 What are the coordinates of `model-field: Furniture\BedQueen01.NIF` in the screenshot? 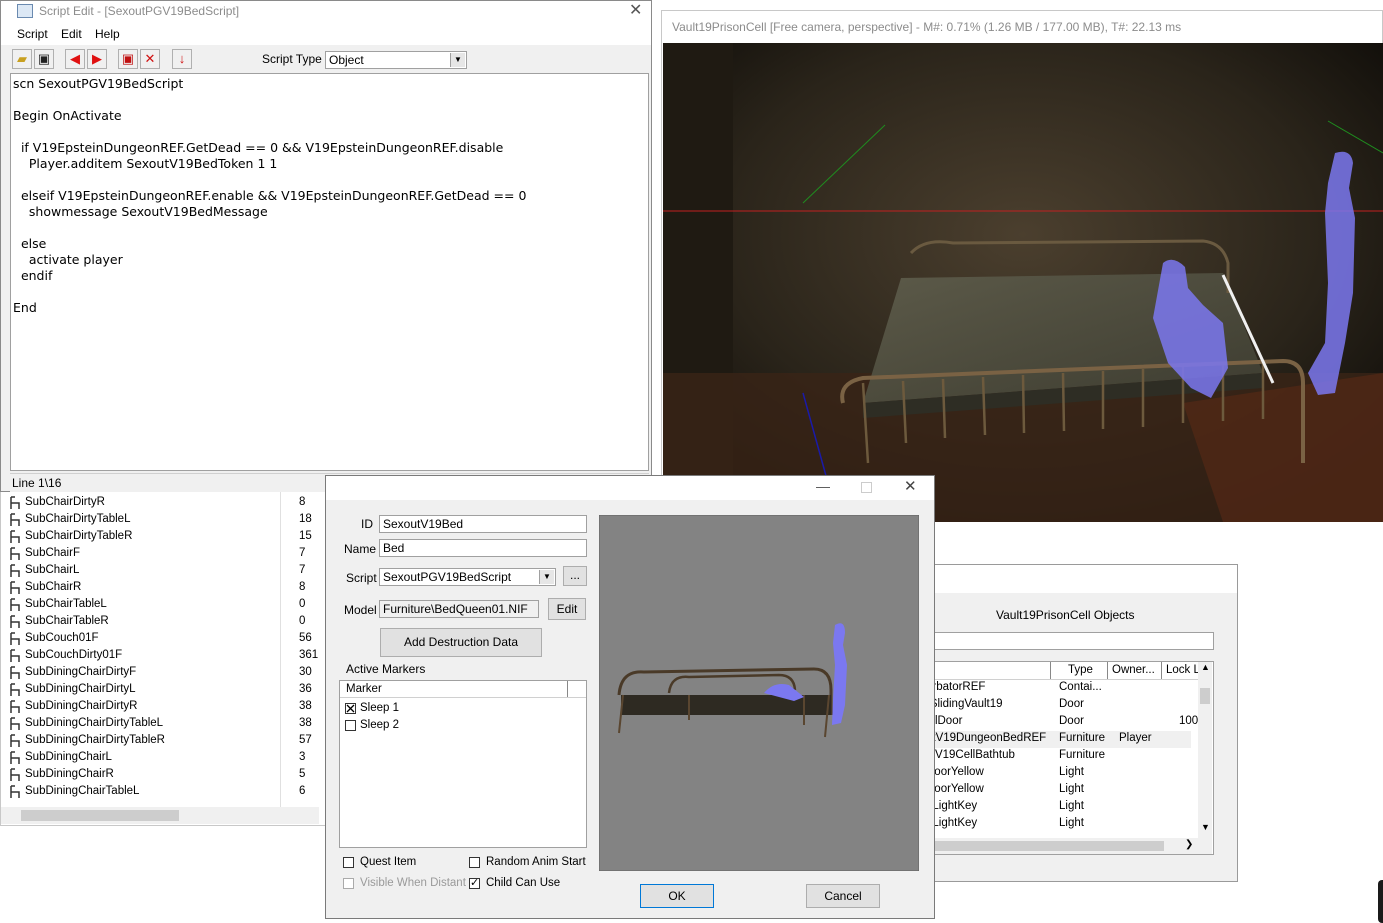 It's located at (459, 609).